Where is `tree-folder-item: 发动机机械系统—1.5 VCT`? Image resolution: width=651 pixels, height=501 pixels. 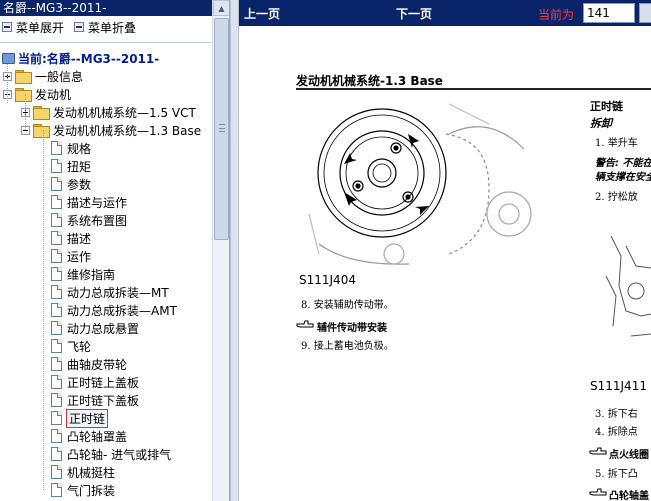 tree-folder-item: 发动机机械系统—1.5 VCT is located at coordinates (114, 112).